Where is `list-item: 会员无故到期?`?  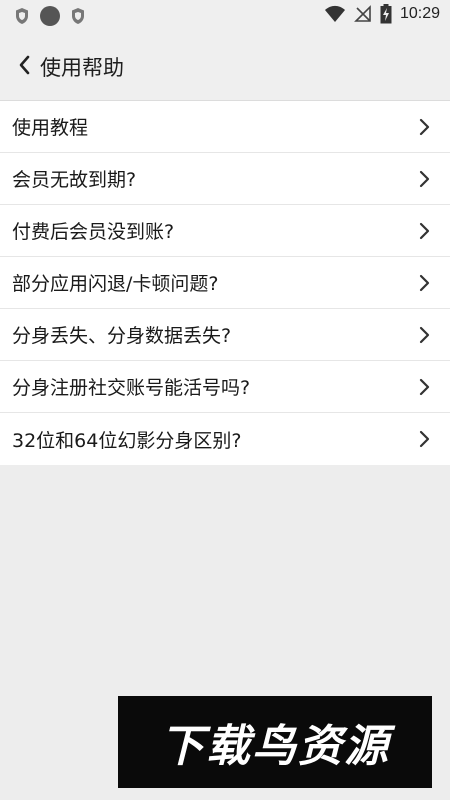 list-item: 会员无故到期? is located at coordinates (225, 179).